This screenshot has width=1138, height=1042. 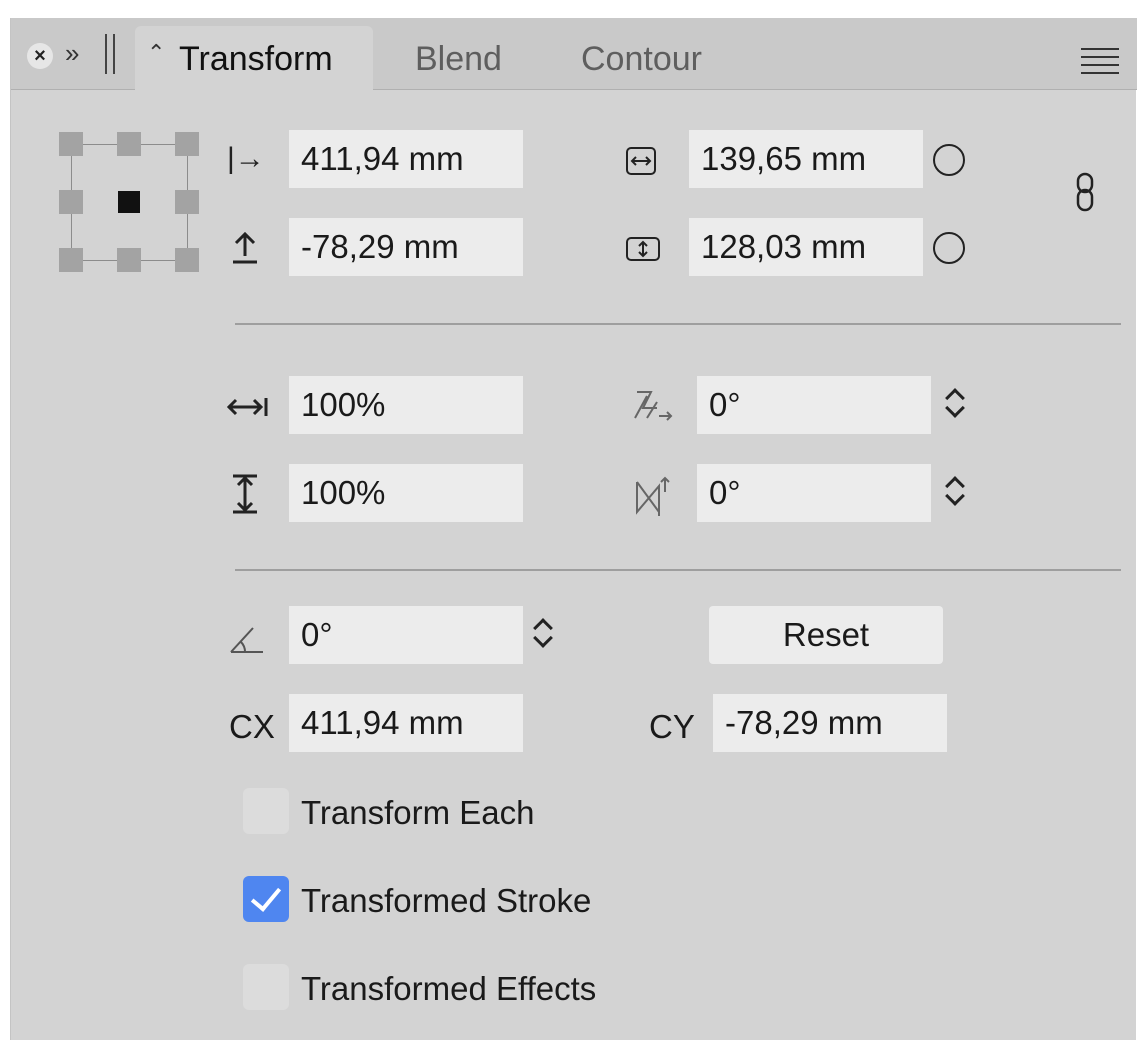 I want to click on rotation-angle-stepper, so click(x=543, y=633).